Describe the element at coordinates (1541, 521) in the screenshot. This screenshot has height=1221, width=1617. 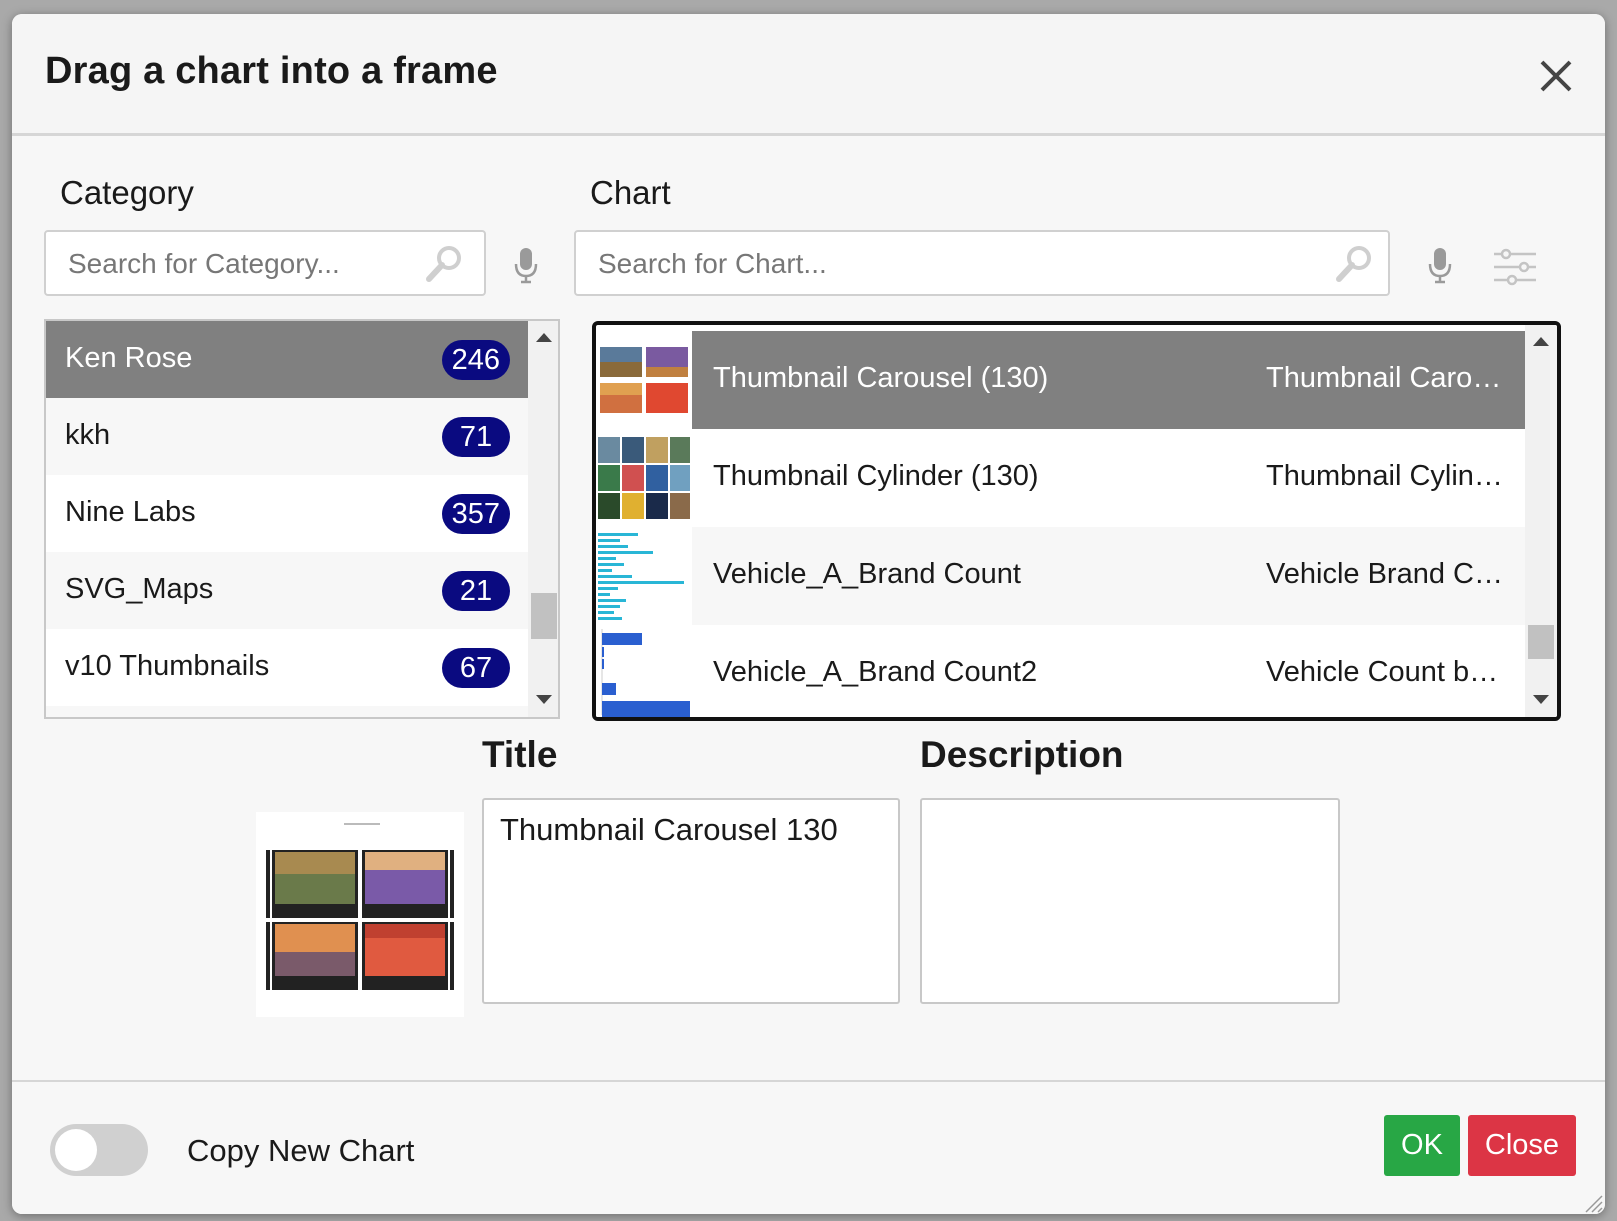
I see `chart-scrollbar` at that location.